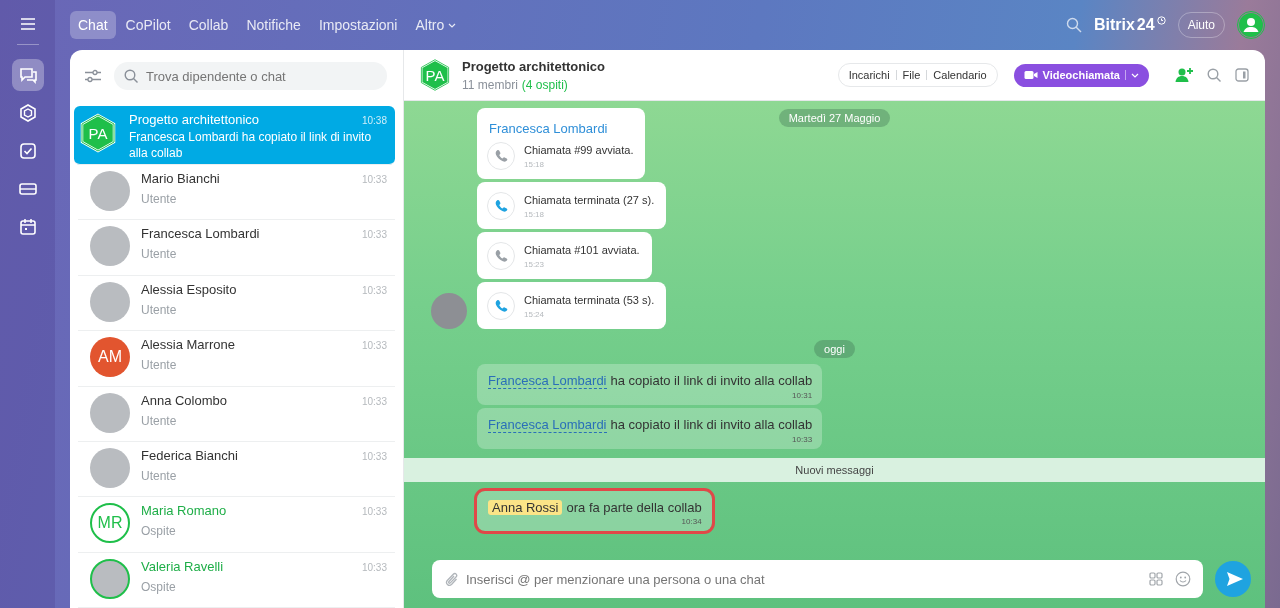 Image resolution: width=1280 pixels, height=608 pixels. What do you see at coordinates (834, 118) in the screenshot?
I see `date-separator: Martedì 27 Maggio` at bounding box center [834, 118].